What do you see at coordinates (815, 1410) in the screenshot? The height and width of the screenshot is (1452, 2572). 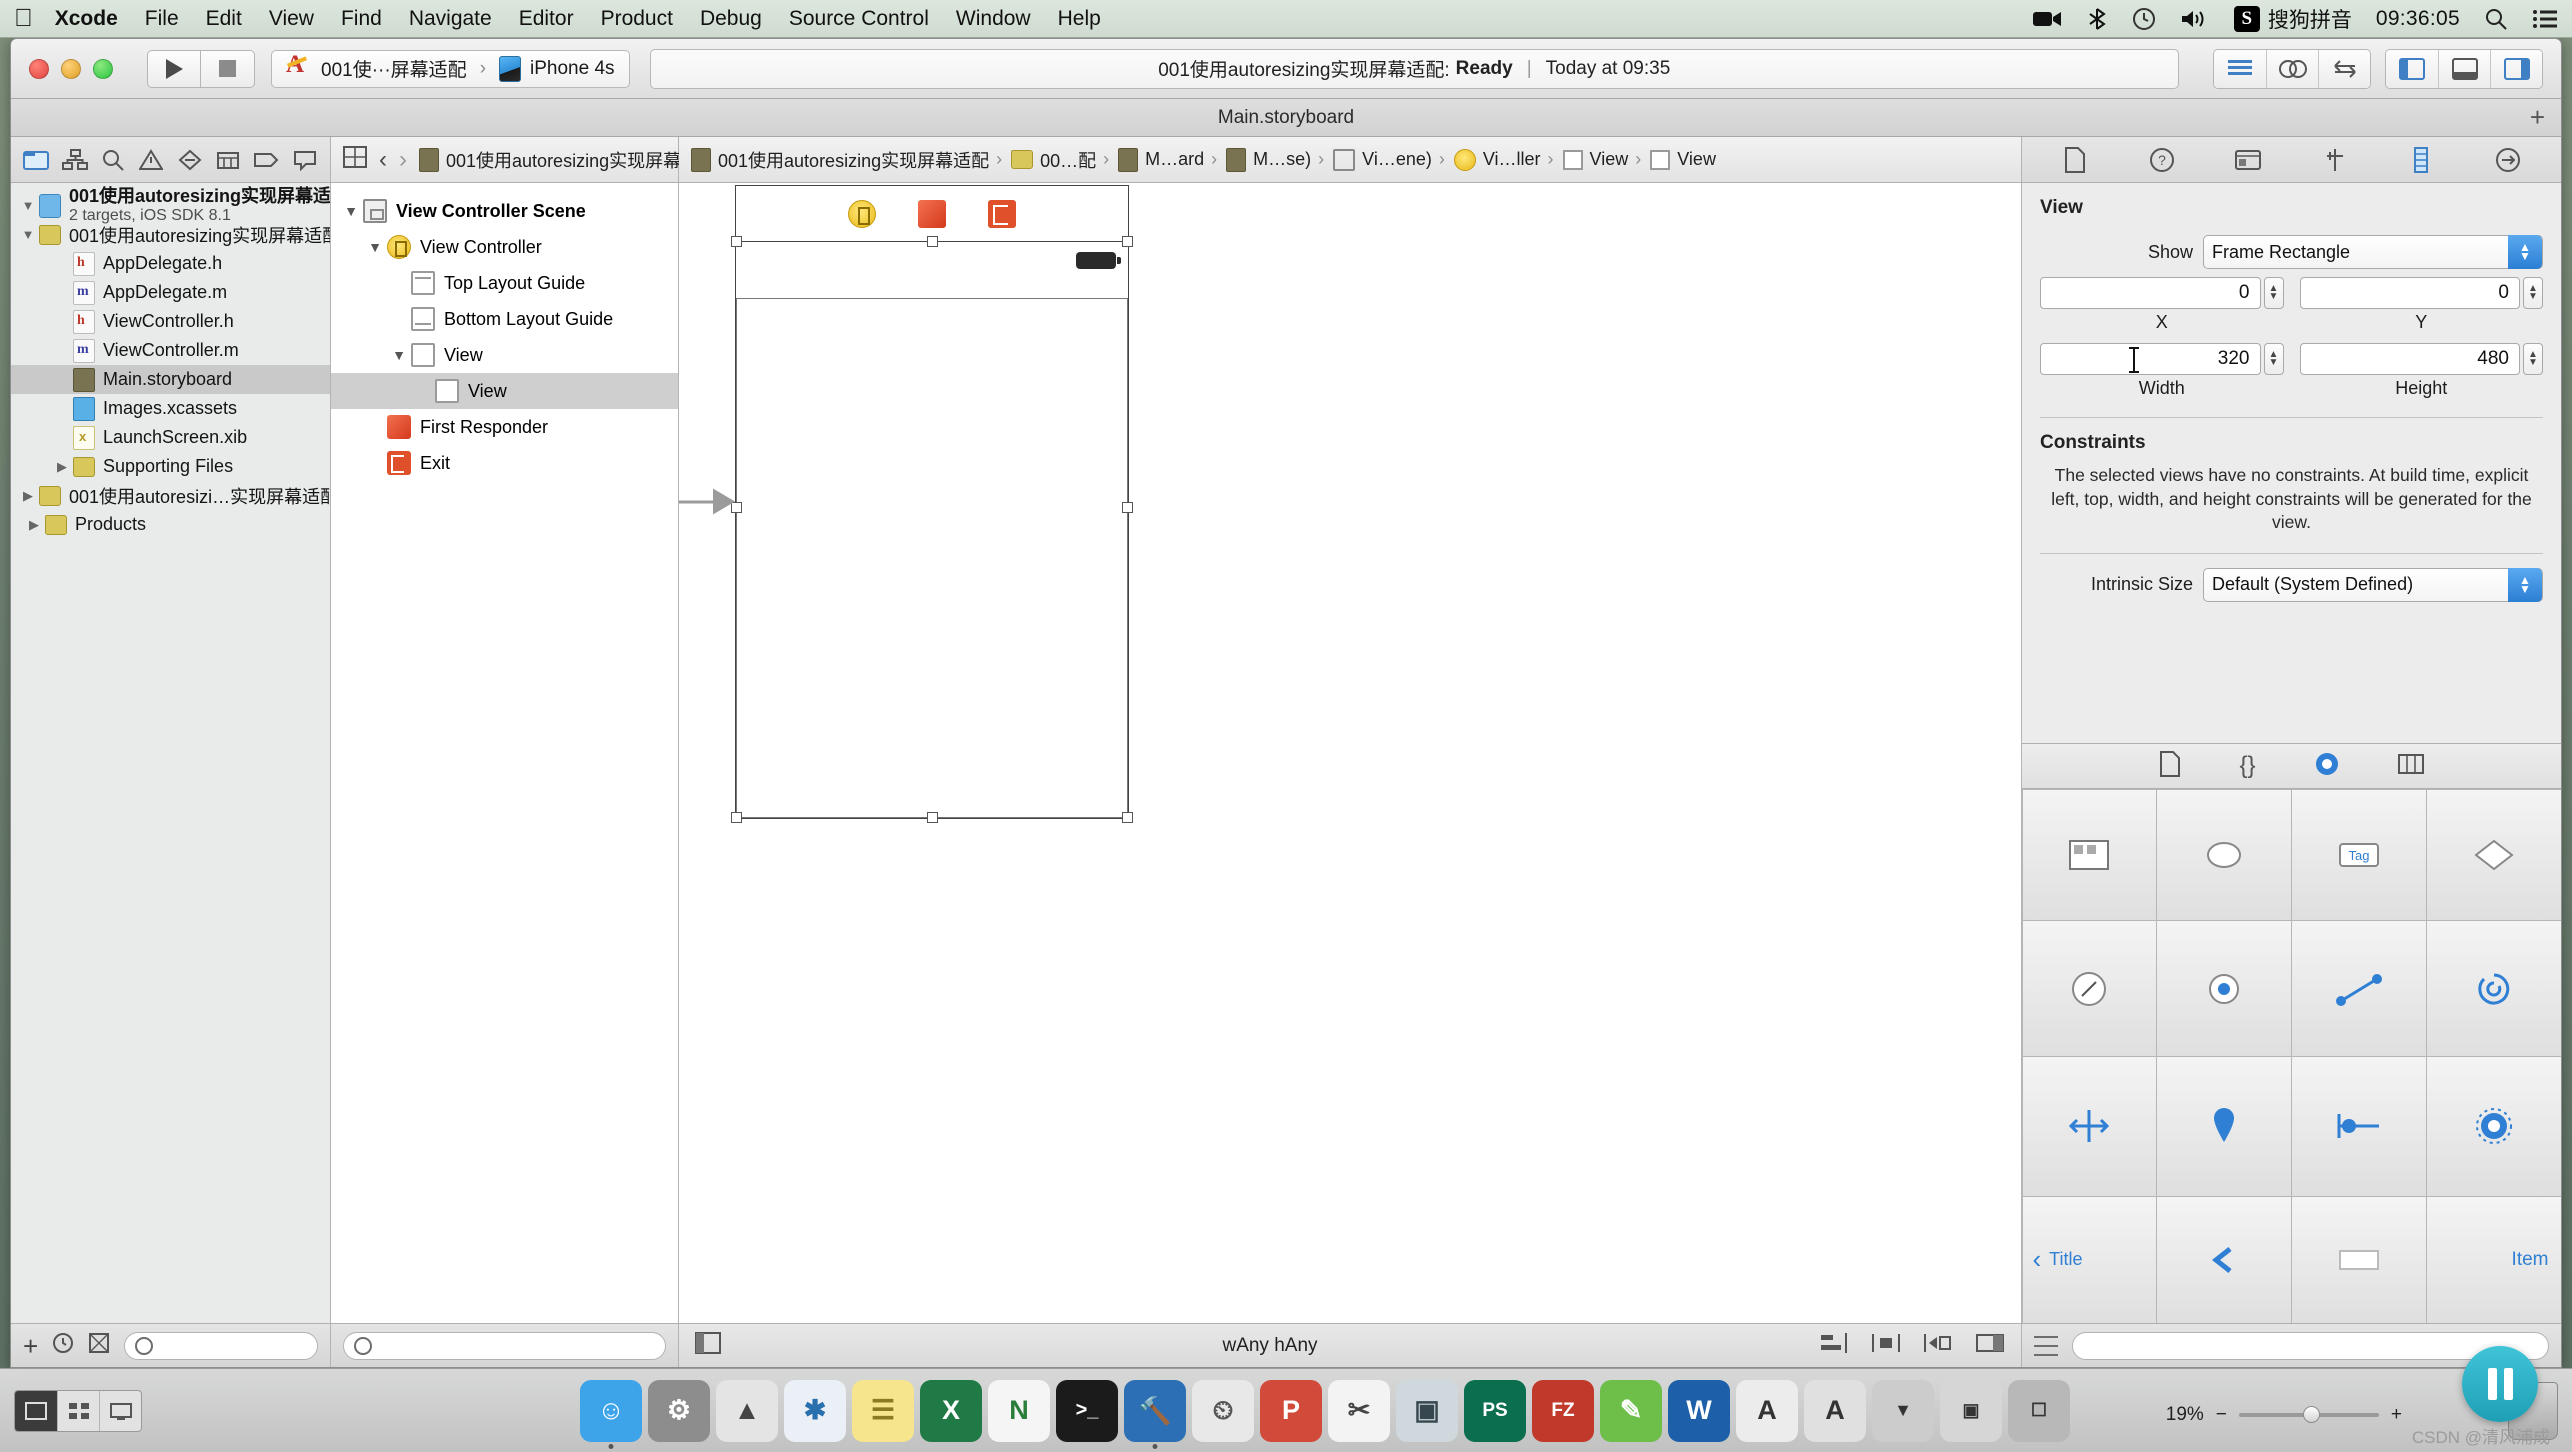 I see `safari-icon: ✱` at bounding box center [815, 1410].